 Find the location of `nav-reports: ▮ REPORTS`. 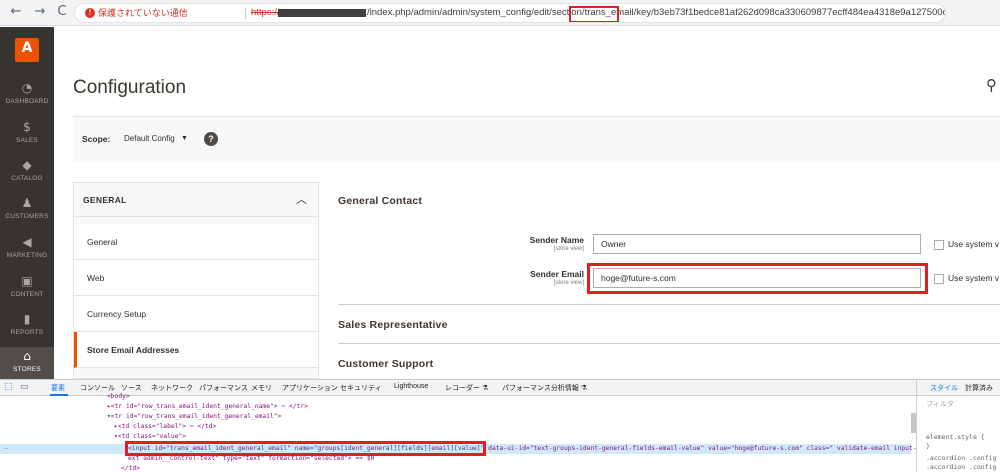

nav-reports: ▮ REPORTS is located at coordinates (27, 329).